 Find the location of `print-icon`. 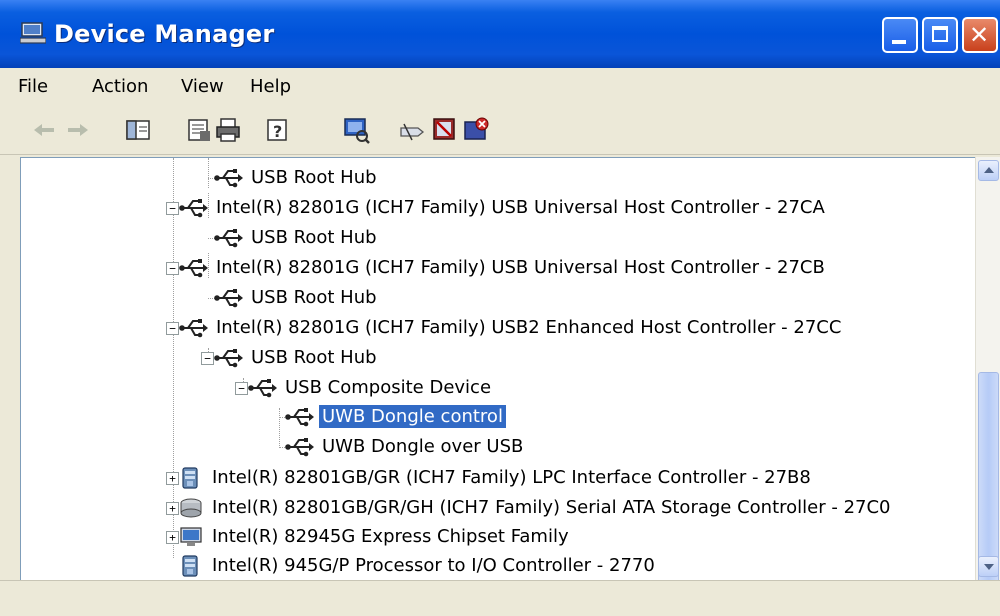

print-icon is located at coordinates (228, 130).